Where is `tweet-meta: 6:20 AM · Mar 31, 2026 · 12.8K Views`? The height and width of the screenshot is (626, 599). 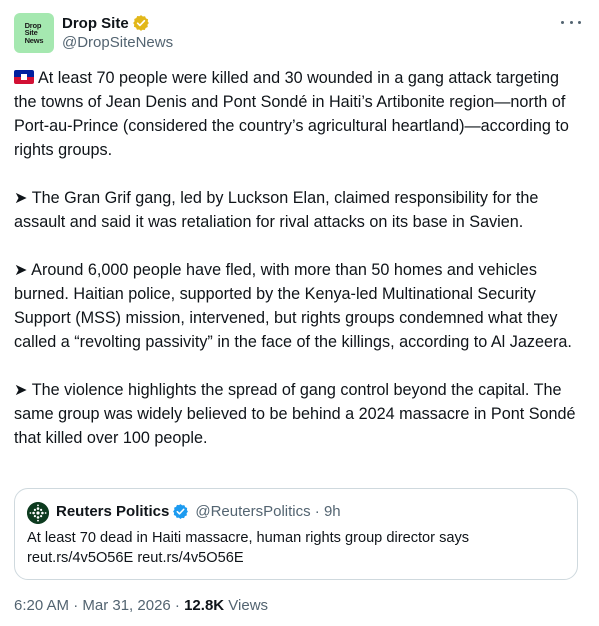
tweet-meta: 6:20 AM · Mar 31, 2026 · 12.8K Views is located at coordinates (141, 605).